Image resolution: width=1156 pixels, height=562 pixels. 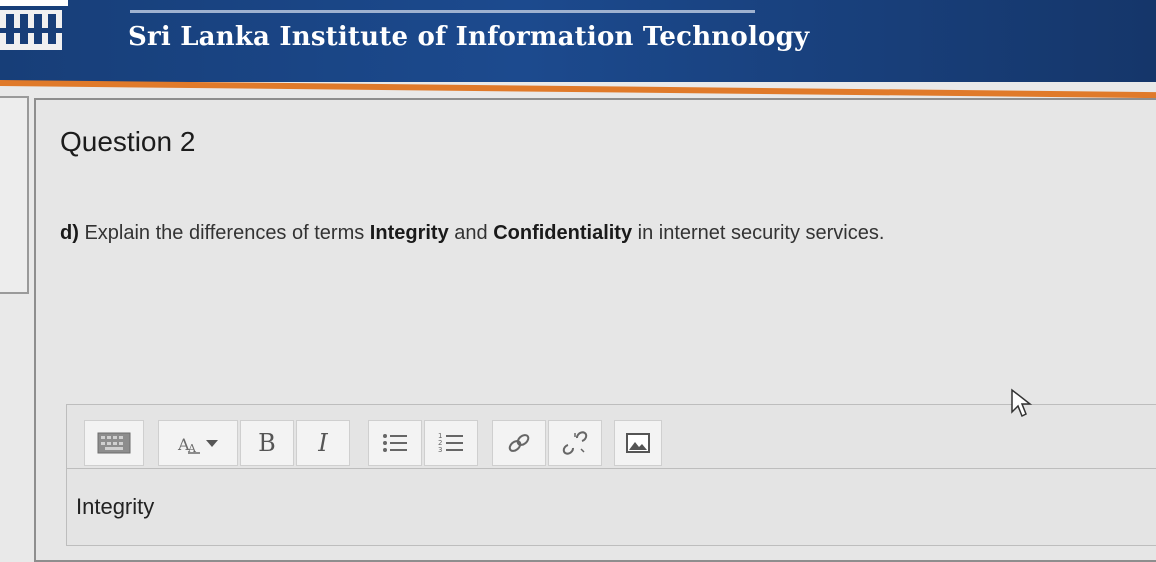 What do you see at coordinates (115, 507) in the screenshot?
I see `answer-text: Integrity` at bounding box center [115, 507].